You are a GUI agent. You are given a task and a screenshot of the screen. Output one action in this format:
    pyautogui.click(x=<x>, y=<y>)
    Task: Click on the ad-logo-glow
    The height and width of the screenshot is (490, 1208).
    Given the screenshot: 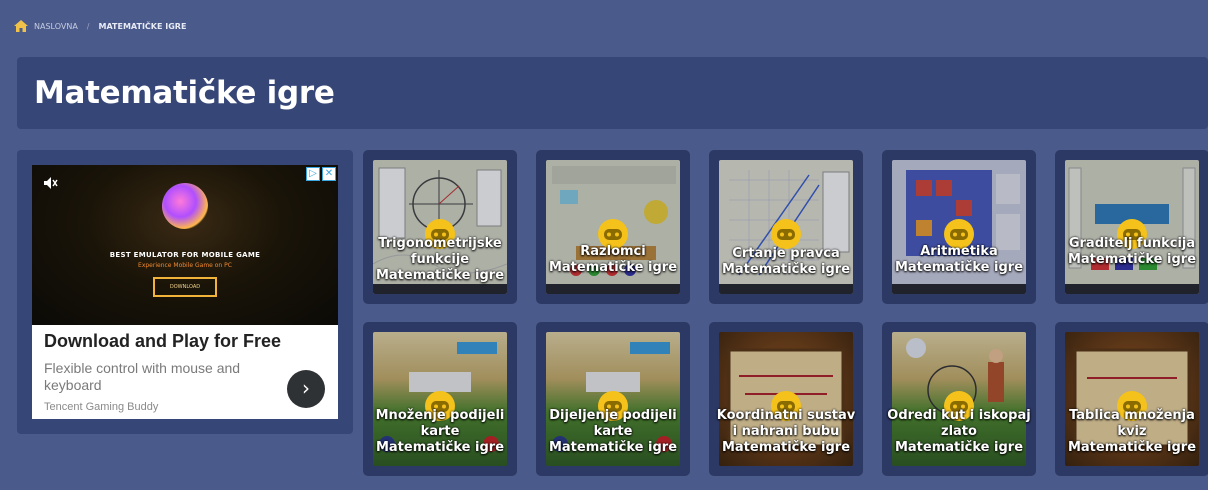 What is the action you would take?
    pyautogui.click(x=185, y=206)
    